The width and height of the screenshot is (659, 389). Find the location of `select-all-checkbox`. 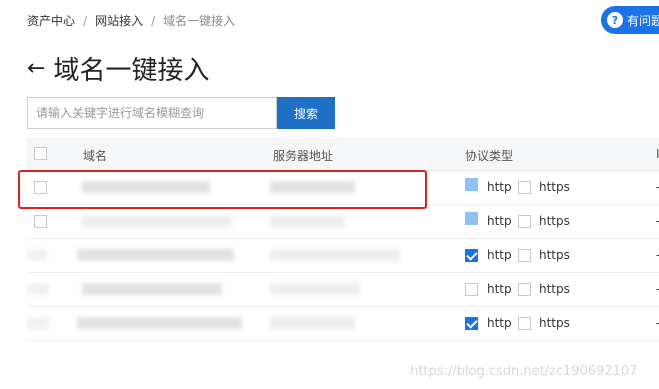

select-all-checkbox is located at coordinates (40, 153).